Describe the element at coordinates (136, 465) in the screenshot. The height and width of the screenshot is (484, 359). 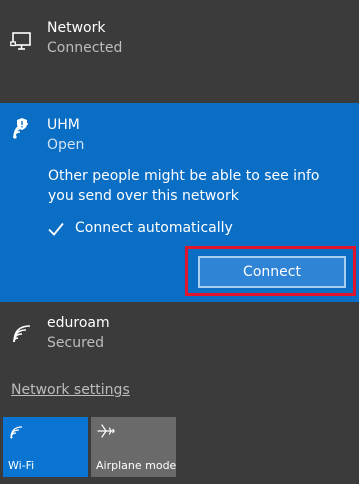
I see `airplane-tile-label: Airplane mode` at that location.